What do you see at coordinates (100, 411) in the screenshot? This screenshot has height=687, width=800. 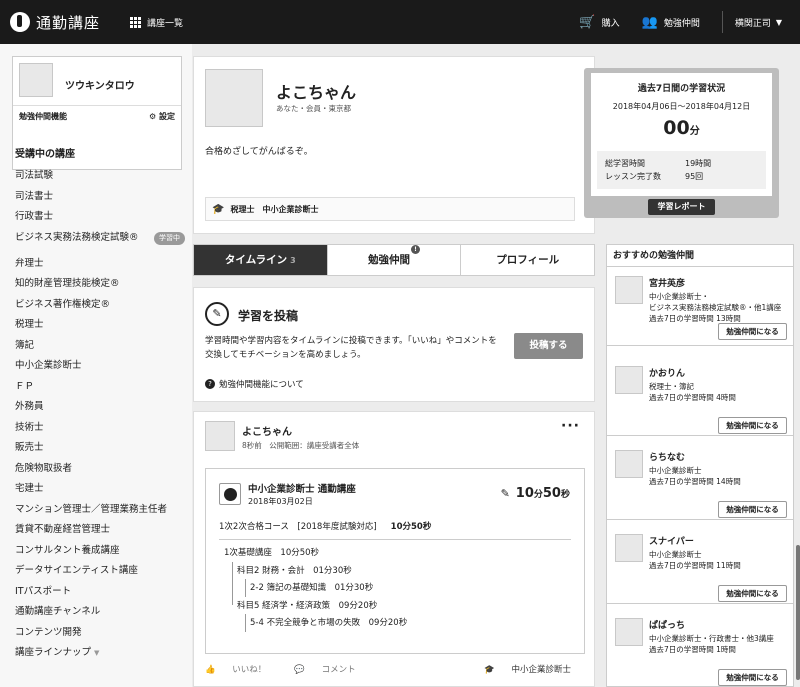 I see `sidebar-item: 外務員` at bounding box center [100, 411].